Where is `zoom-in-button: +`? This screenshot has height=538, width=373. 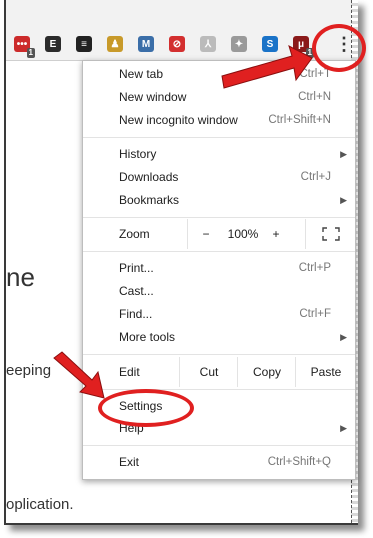 zoom-in-button: + is located at coordinates (276, 234).